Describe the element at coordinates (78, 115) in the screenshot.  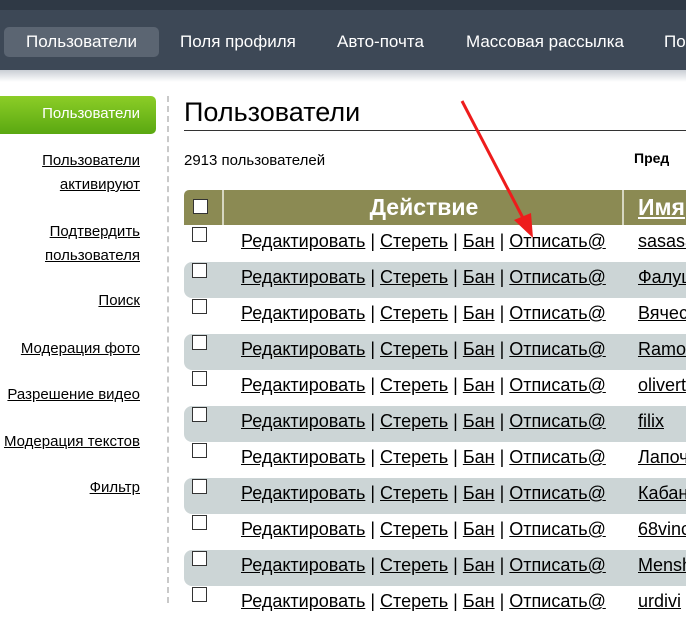
I see `sidebar-item-users: Пользователи` at that location.